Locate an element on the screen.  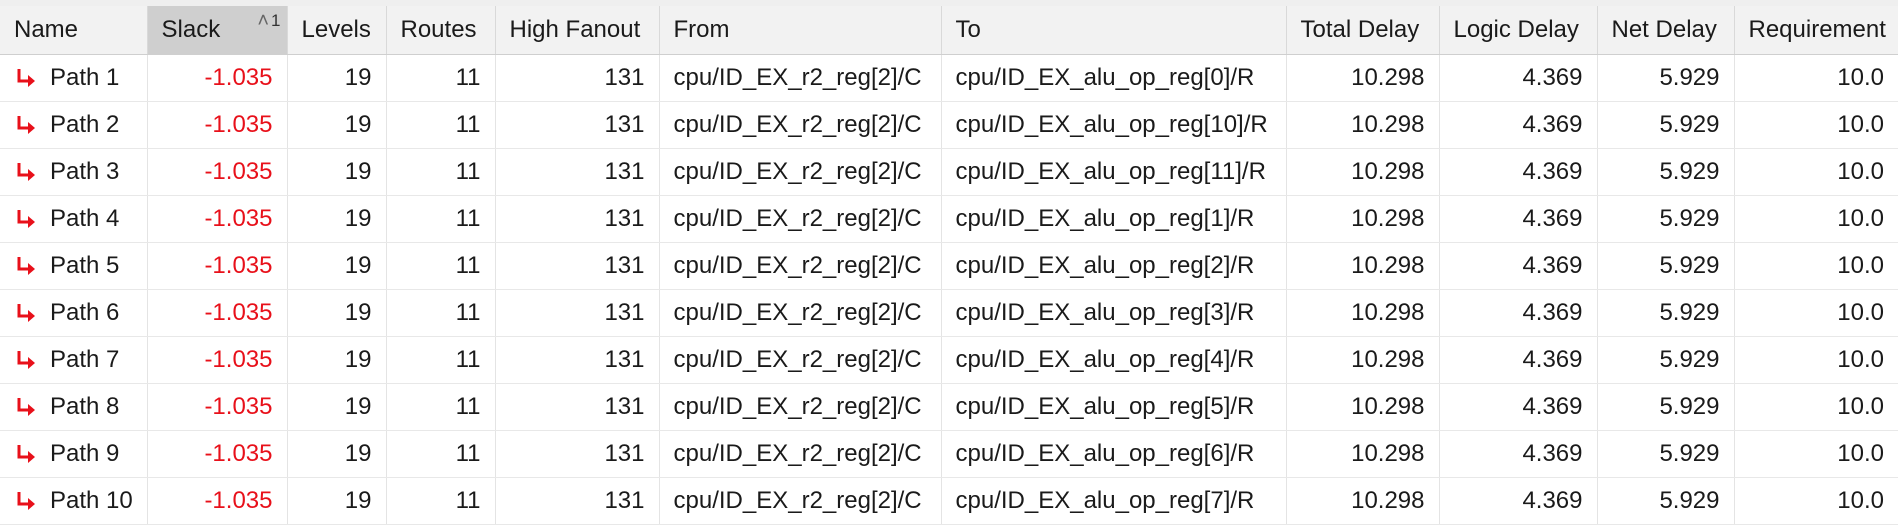
column-header-routes: Routes is located at coordinates (441, 30).